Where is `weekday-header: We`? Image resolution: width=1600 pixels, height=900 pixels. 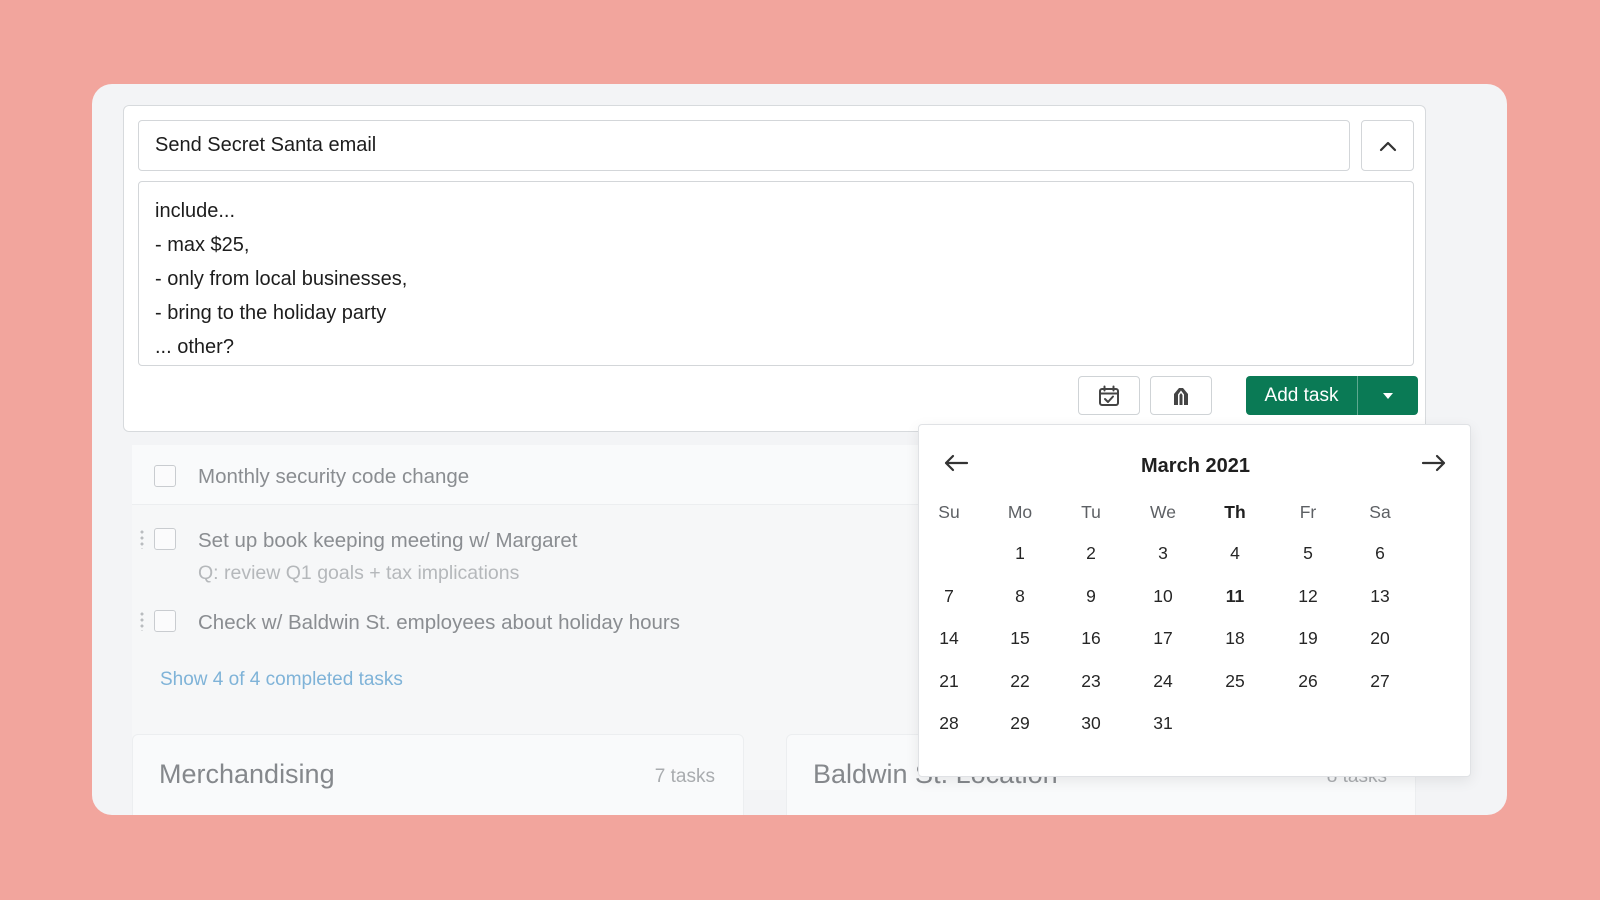
weekday-header: We is located at coordinates (1163, 512).